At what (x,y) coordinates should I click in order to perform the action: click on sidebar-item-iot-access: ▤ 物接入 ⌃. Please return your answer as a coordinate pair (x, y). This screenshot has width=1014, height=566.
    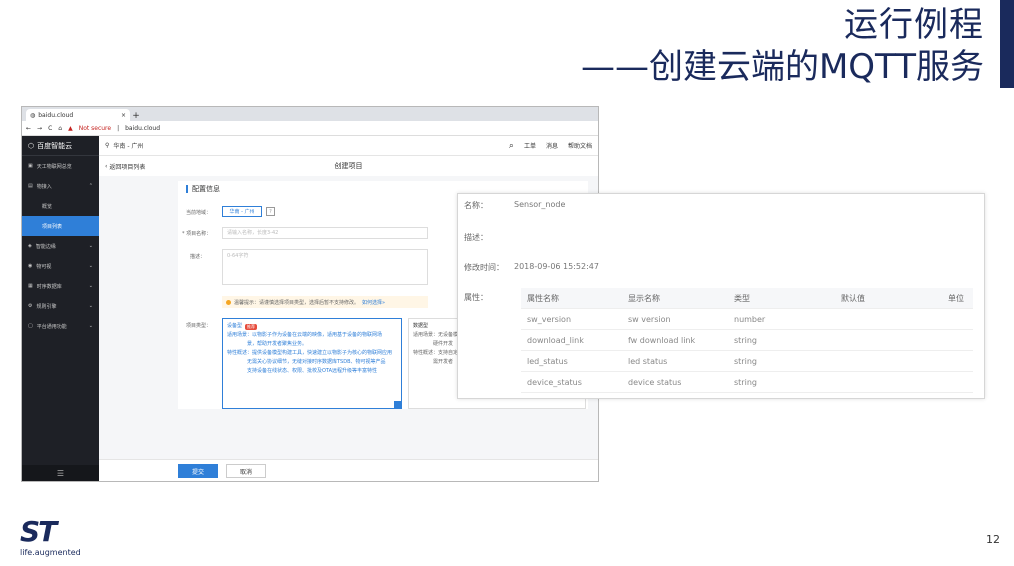
    Looking at the image, I should click on (60, 186).